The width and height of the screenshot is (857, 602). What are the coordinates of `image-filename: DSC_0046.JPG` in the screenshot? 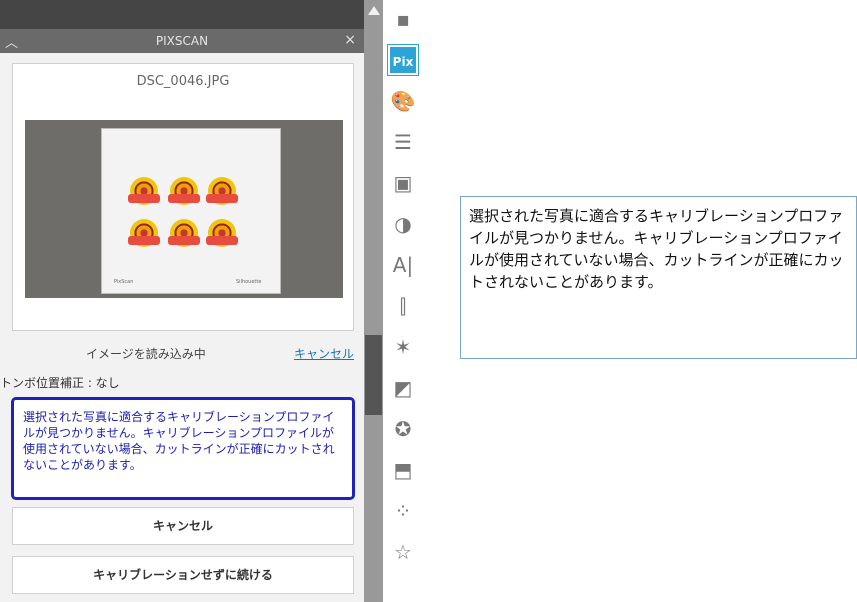 It's located at (183, 81).